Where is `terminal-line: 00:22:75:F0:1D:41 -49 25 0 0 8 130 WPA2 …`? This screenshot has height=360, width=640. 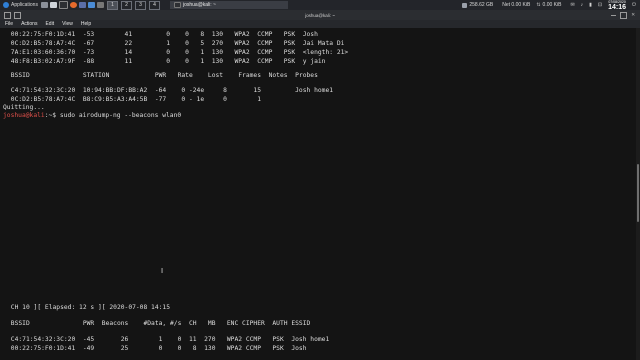 terminal-line: 00:22:75:F0:1D:41 -49 25 0 0 8 130 WPA2 … is located at coordinates (157, 348).